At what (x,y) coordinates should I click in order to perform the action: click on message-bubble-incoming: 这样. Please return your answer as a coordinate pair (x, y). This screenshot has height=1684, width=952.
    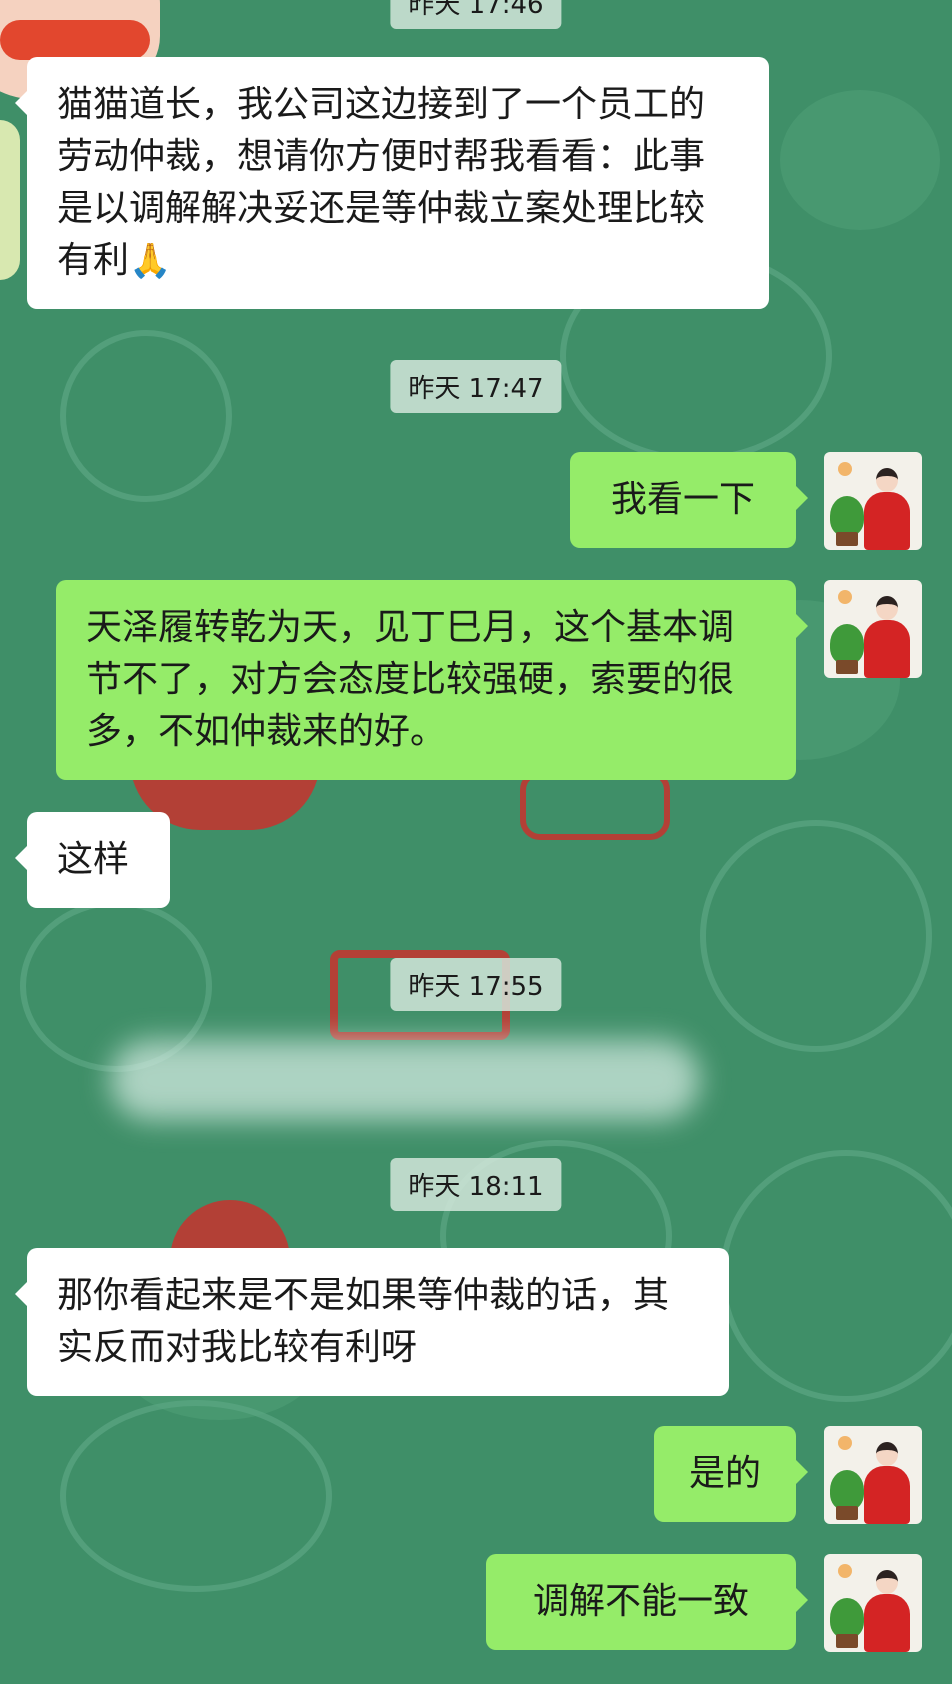
    Looking at the image, I should click on (92, 860).